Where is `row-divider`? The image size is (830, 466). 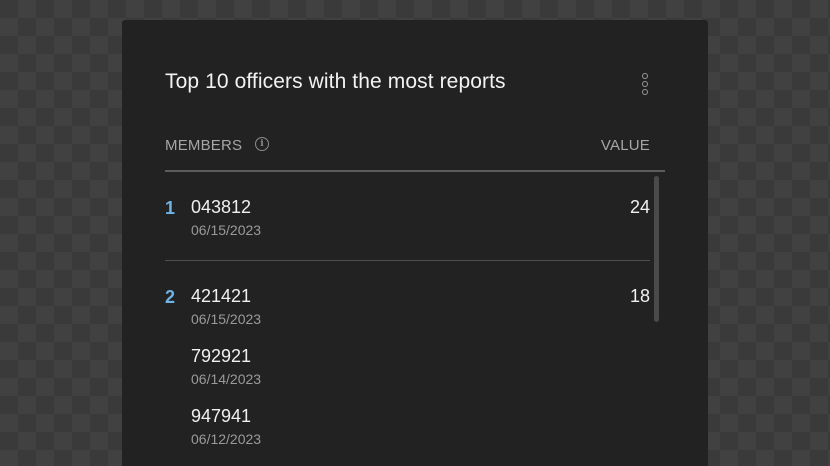
row-divider is located at coordinates (407, 260).